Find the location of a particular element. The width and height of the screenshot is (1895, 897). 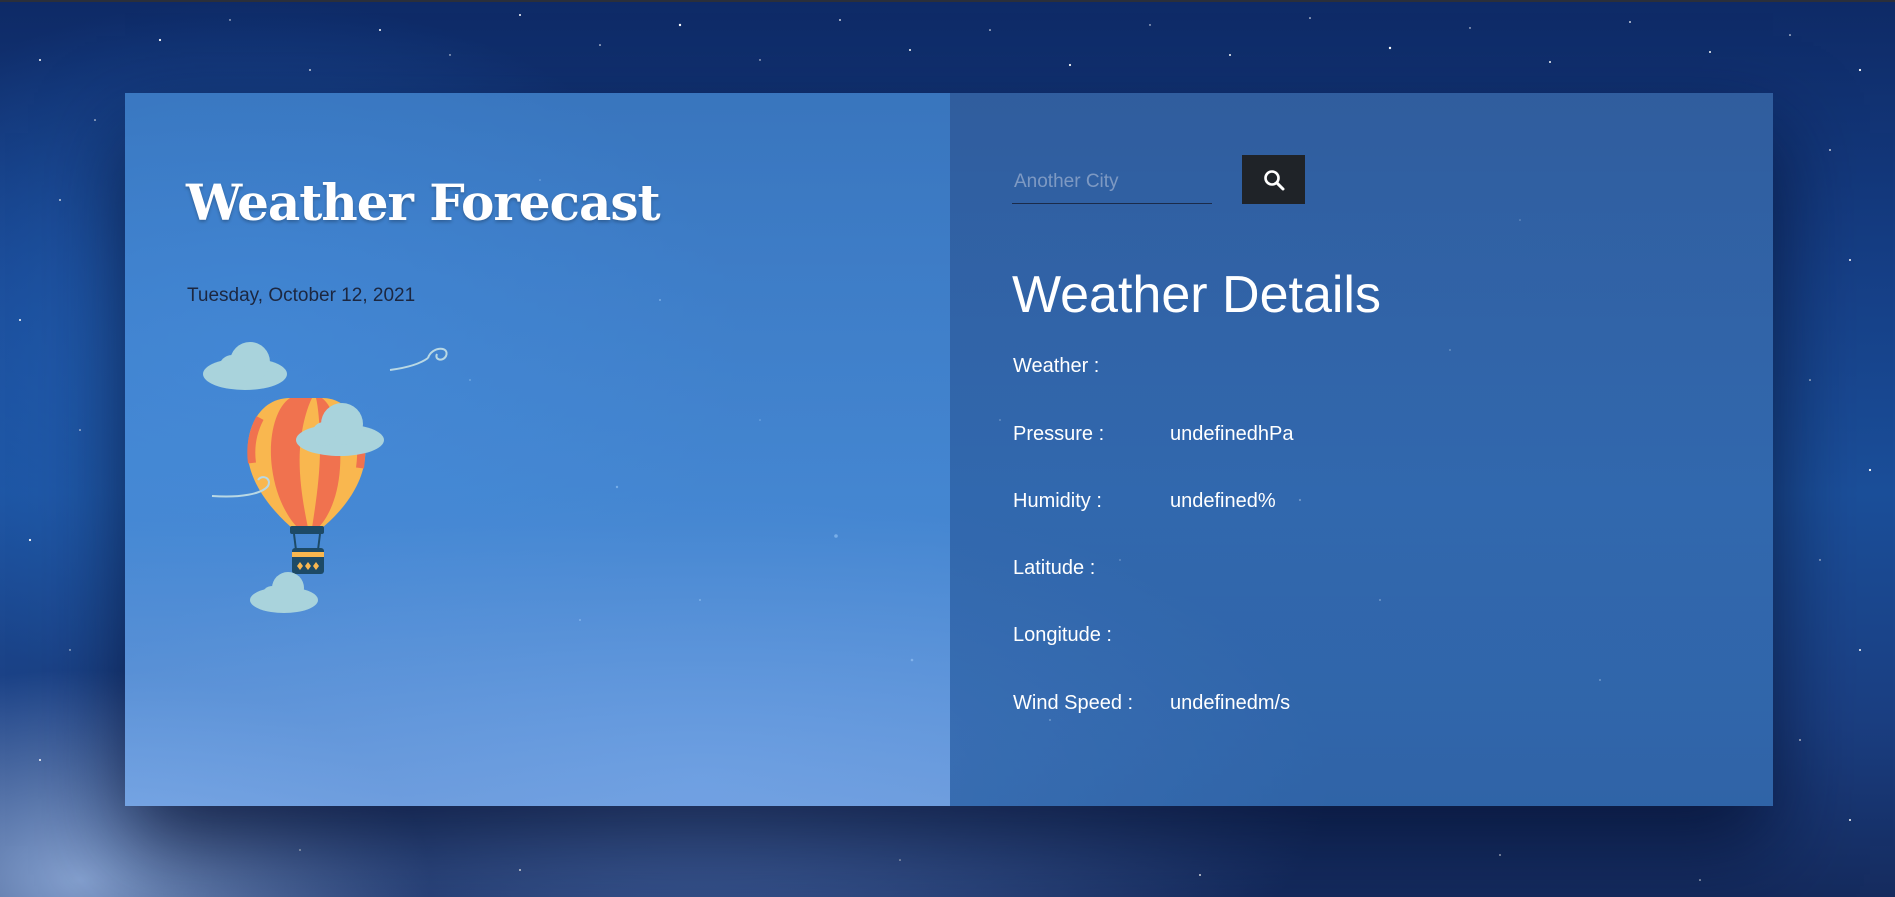

search-icon is located at coordinates (1273, 179).